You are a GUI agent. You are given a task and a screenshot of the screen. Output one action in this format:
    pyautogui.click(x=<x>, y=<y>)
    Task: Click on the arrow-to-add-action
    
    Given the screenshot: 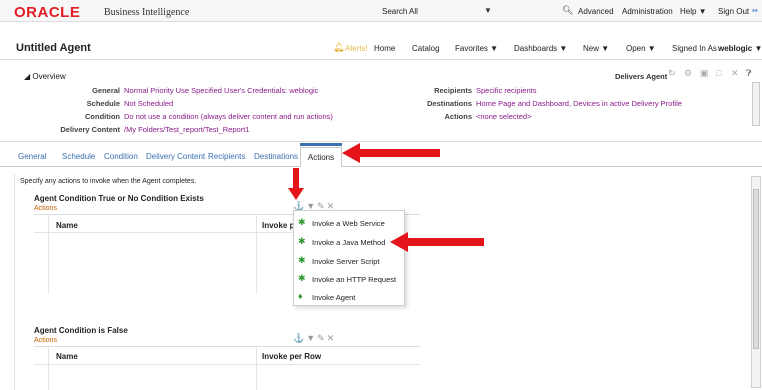 What is the action you would take?
    pyautogui.click(x=296, y=184)
    